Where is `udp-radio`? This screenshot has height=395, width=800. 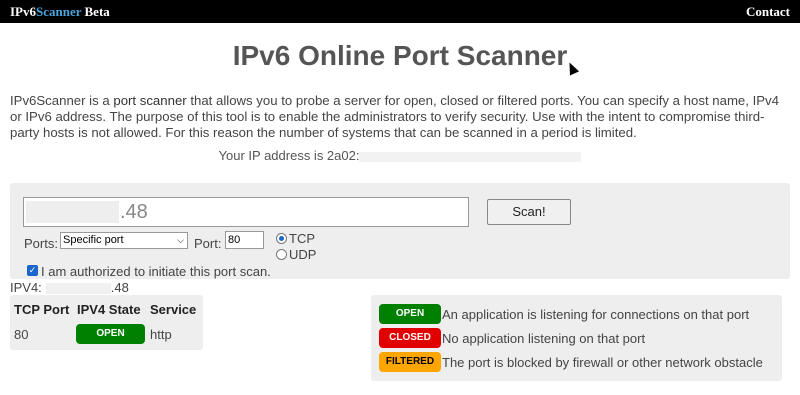
udp-radio is located at coordinates (281, 254).